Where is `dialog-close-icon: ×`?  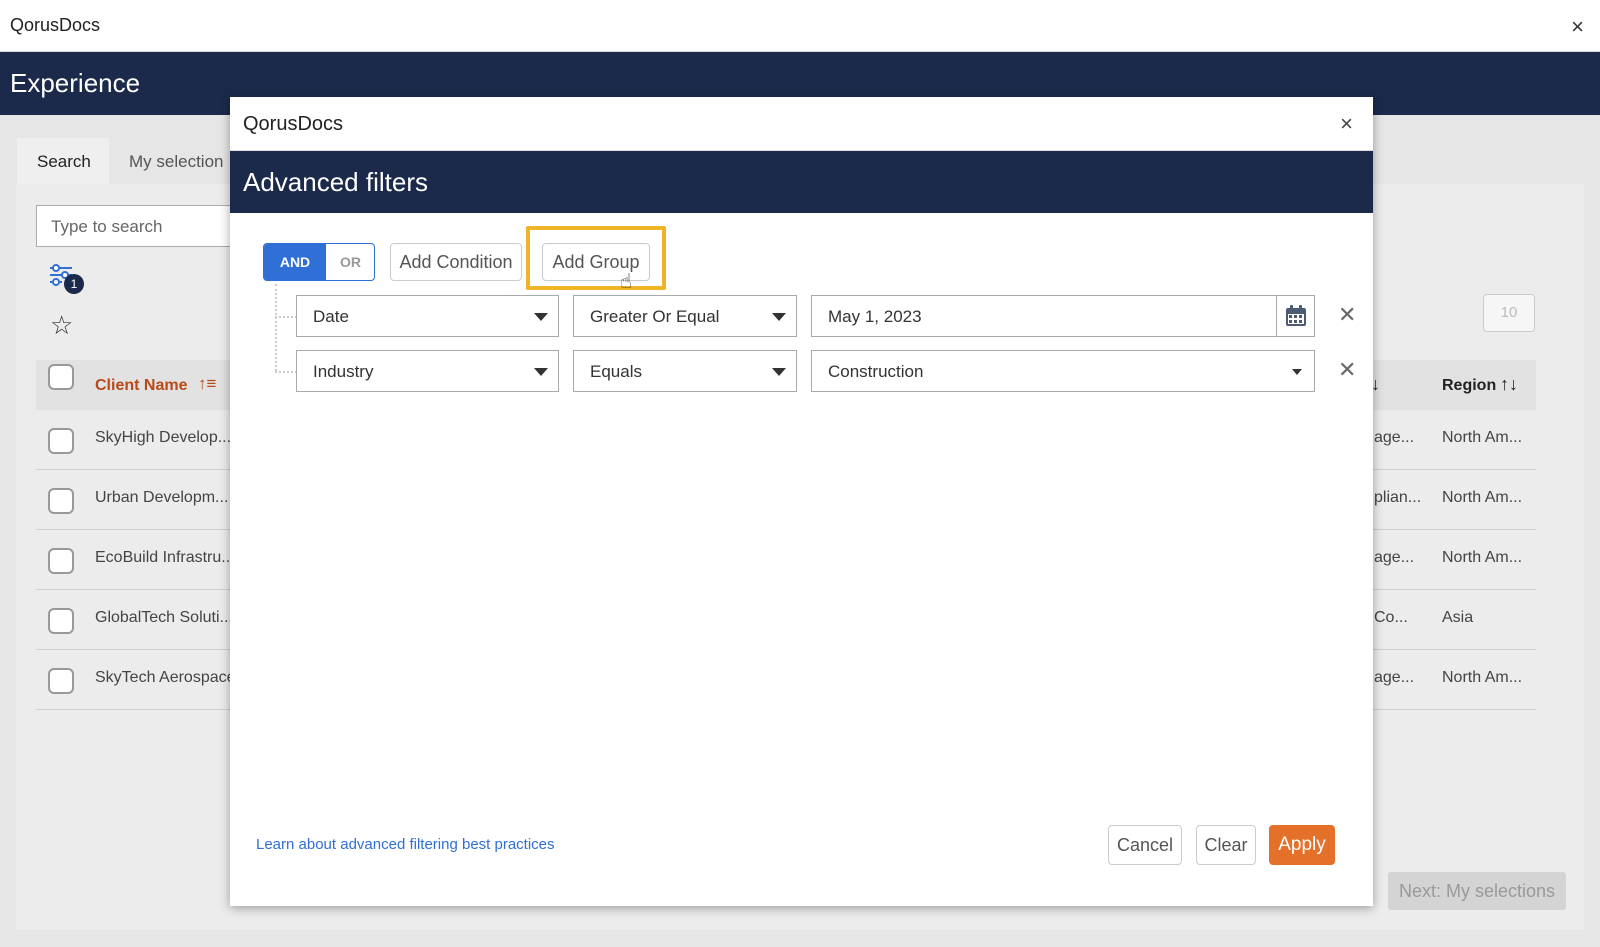 dialog-close-icon: × is located at coordinates (1346, 124).